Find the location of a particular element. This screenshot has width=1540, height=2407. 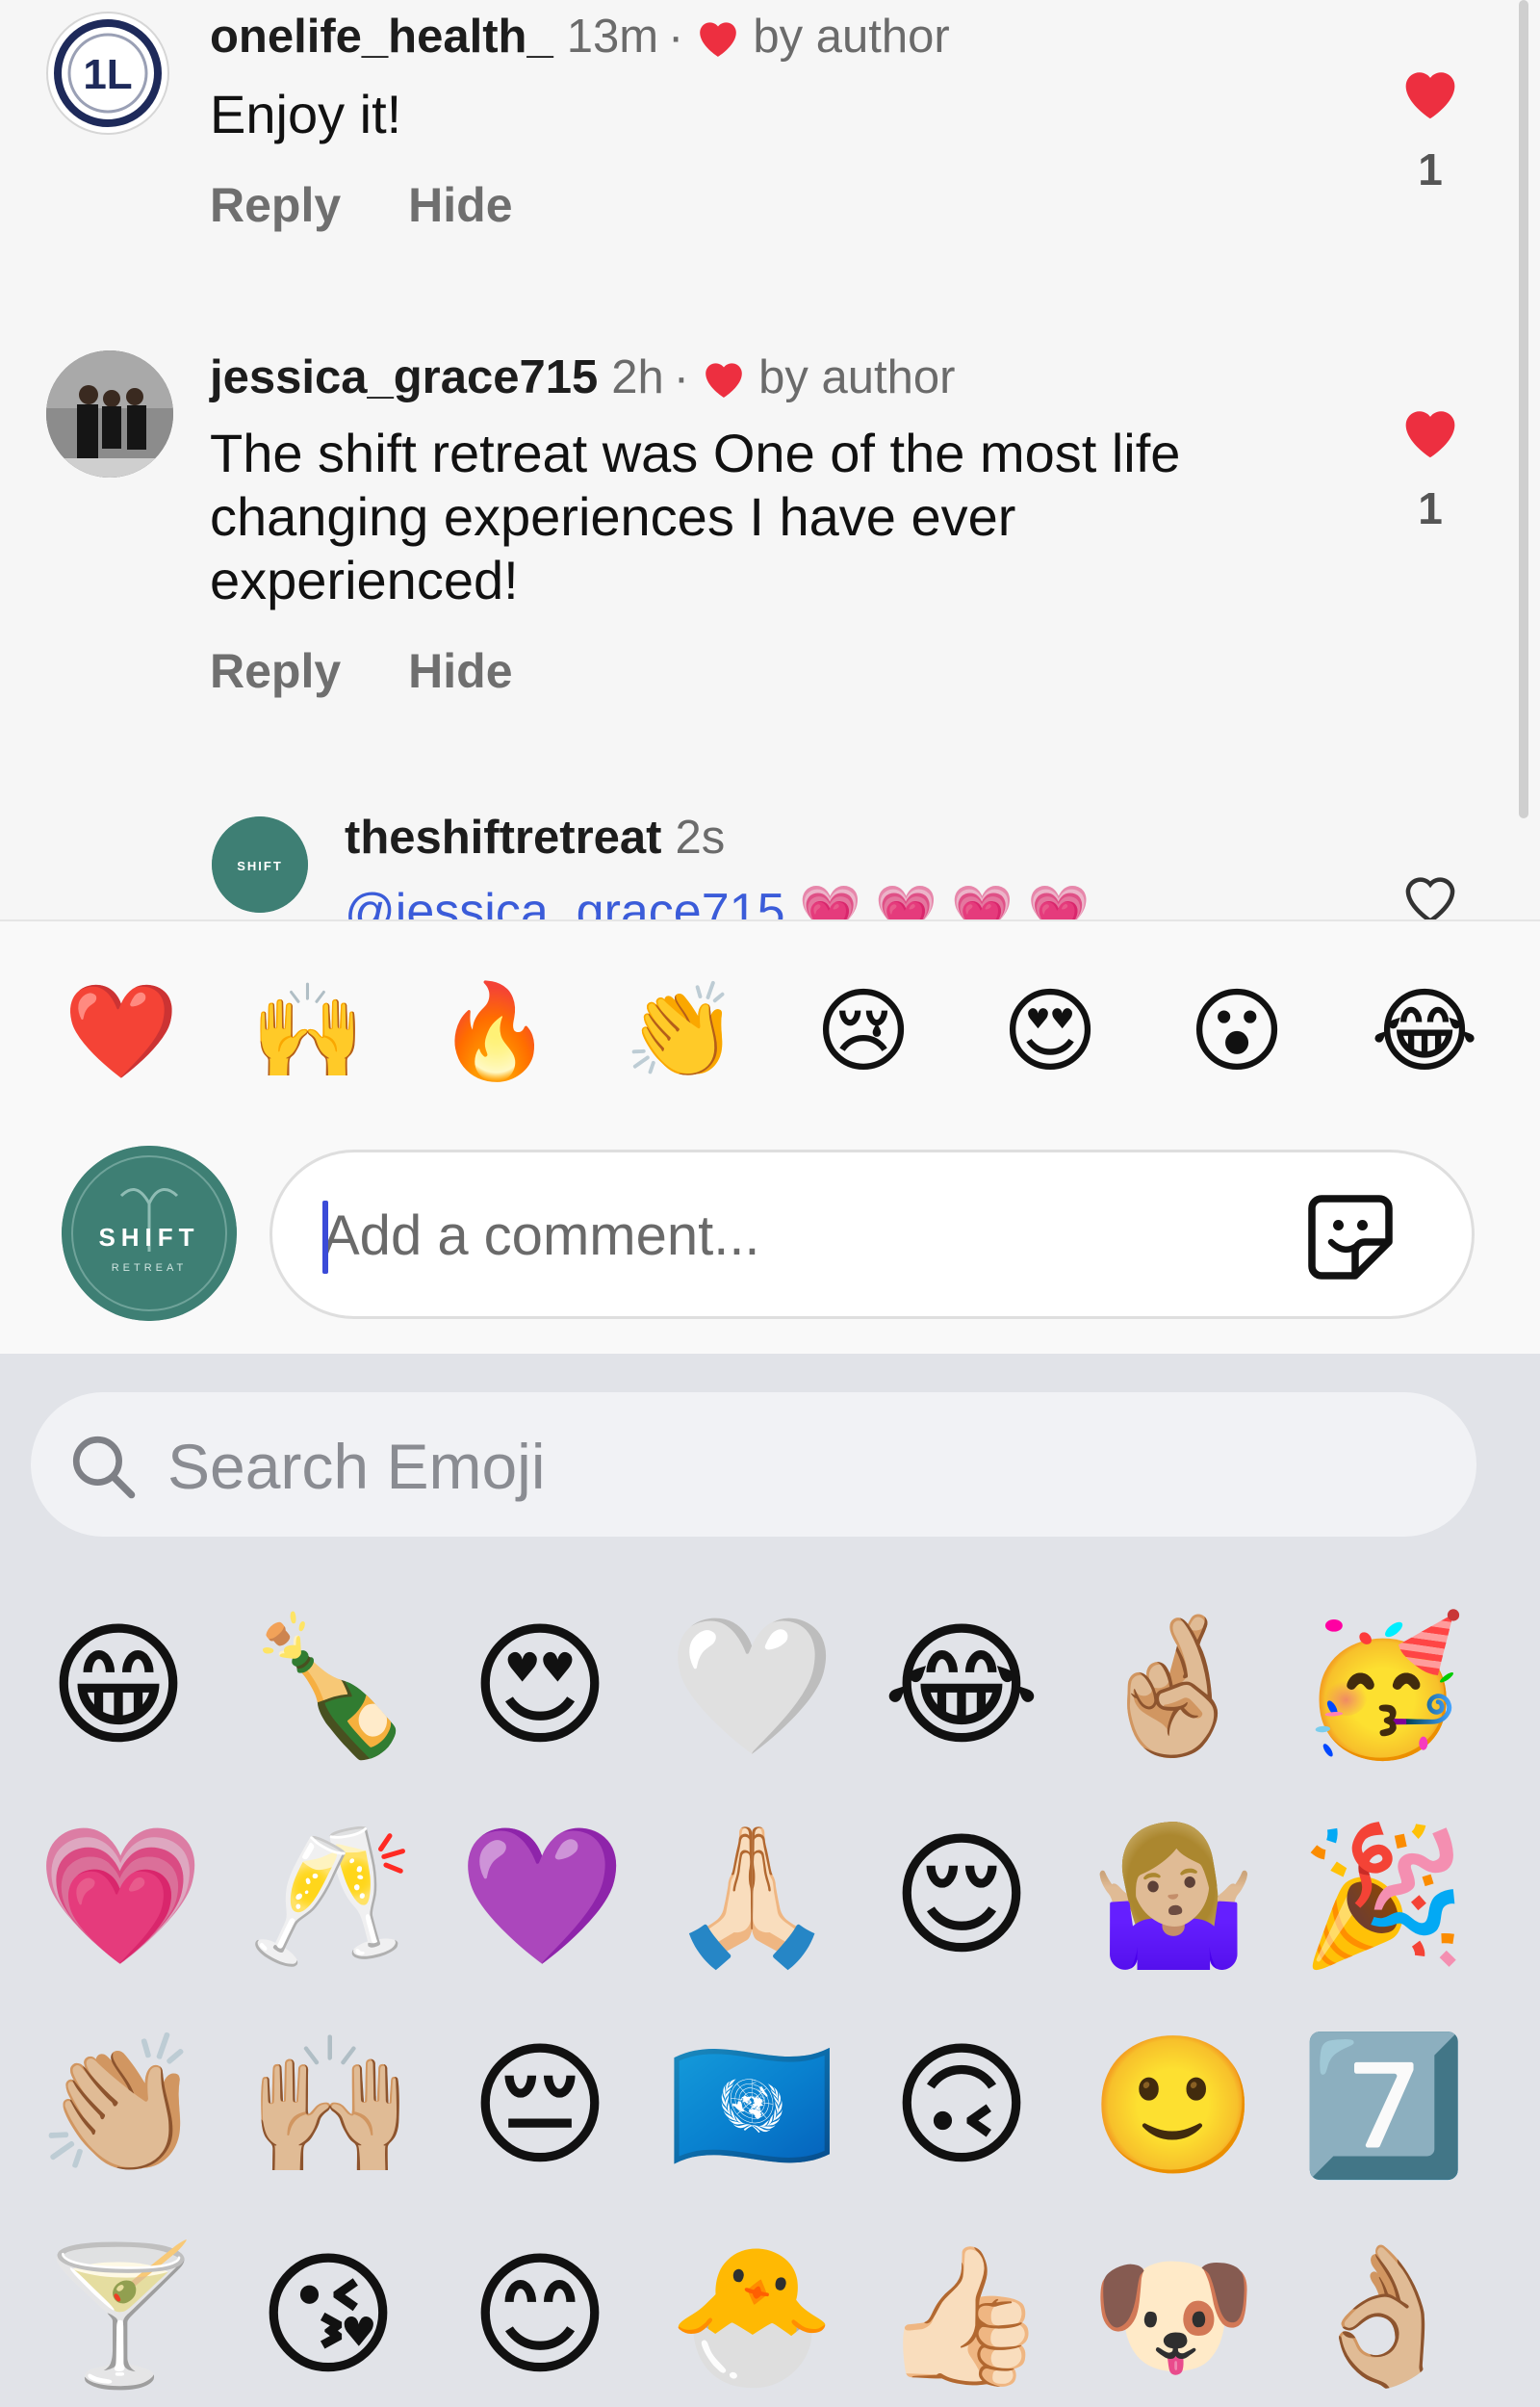

emoji-key: 🇺🇳 is located at coordinates (751, 2105).